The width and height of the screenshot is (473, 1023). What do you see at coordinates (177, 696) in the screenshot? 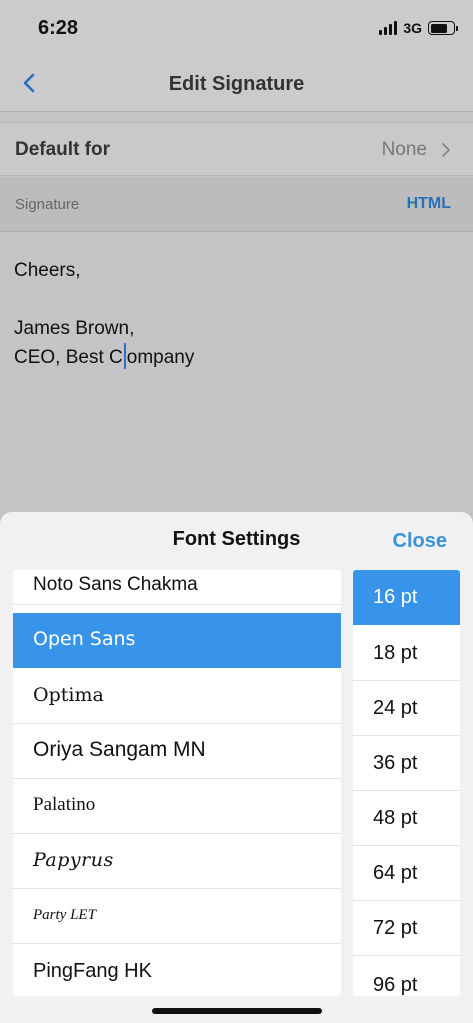
I see `font-option: Optima` at bounding box center [177, 696].